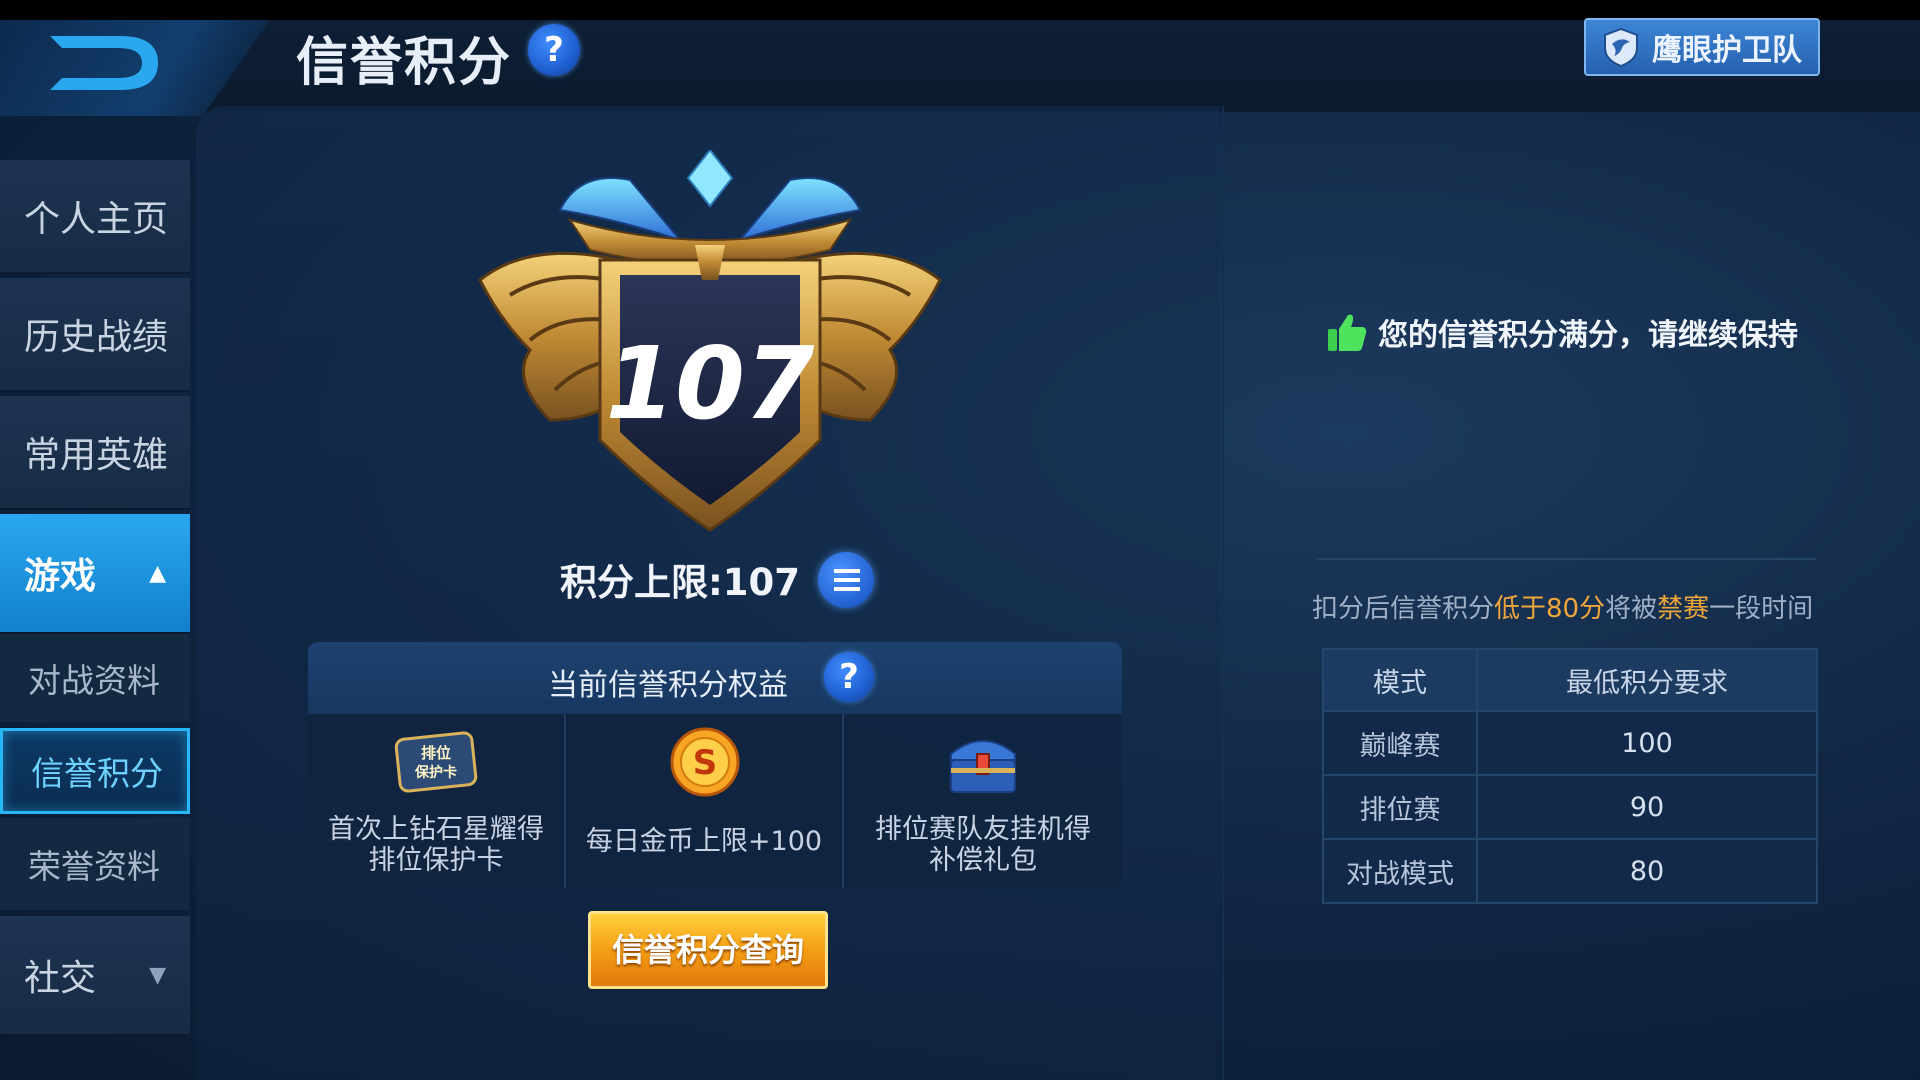 This screenshot has height=1080, width=1920. What do you see at coordinates (1647, 871) in the screenshot?
I see `table-cell-score: 80` at bounding box center [1647, 871].